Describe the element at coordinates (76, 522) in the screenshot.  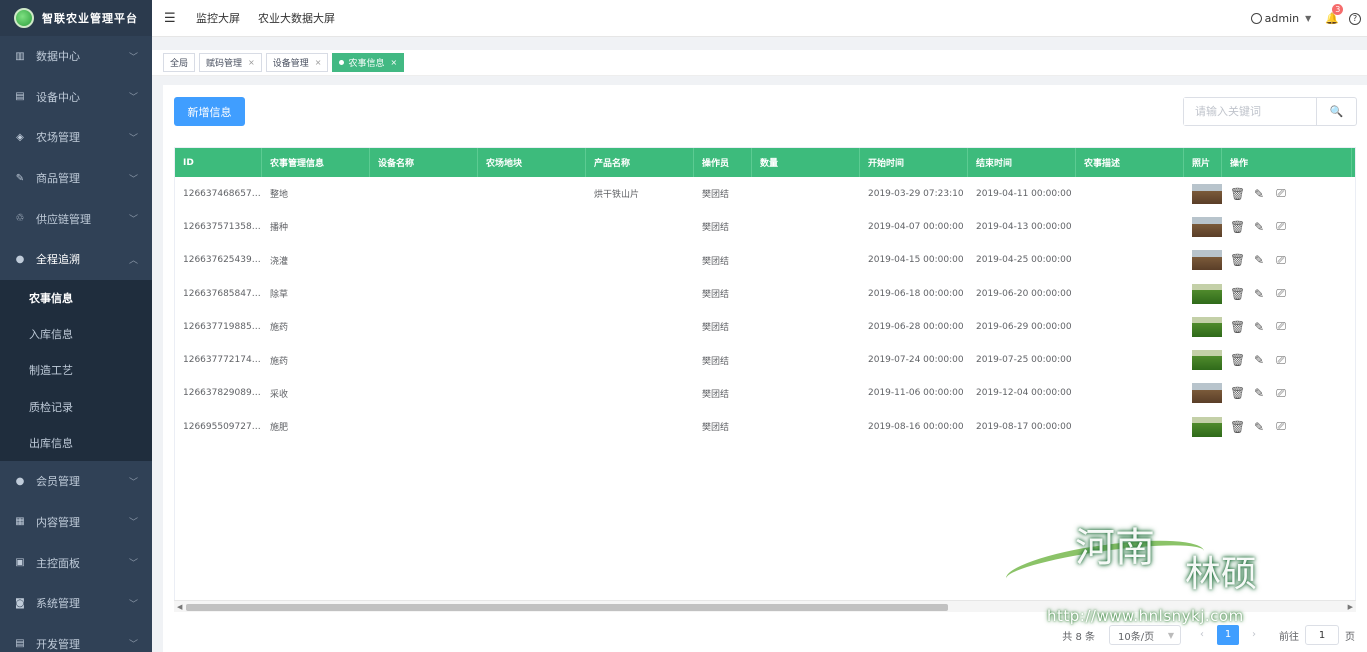
I see `sidebar-item-content: ▦ 内容管理 ﹀` at that location.